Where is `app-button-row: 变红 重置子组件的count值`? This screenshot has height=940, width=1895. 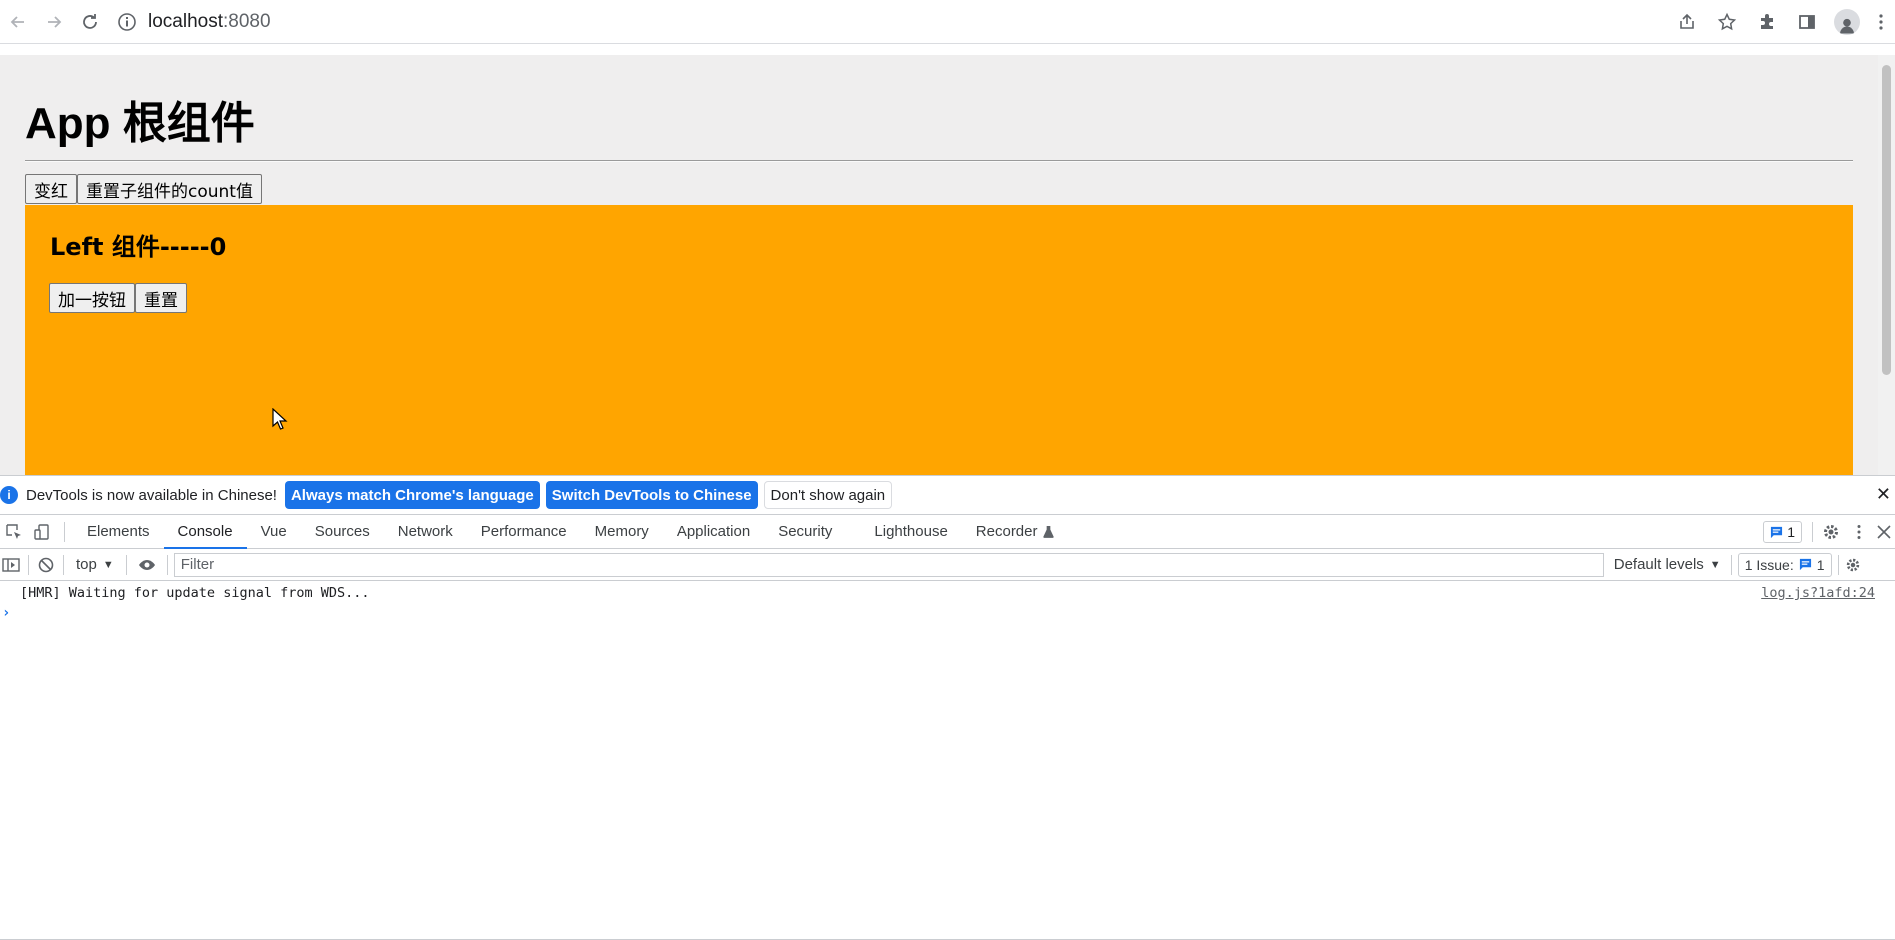
app-button-row: 变红 重置子组件的count值 is located at coordinates (143, 189).